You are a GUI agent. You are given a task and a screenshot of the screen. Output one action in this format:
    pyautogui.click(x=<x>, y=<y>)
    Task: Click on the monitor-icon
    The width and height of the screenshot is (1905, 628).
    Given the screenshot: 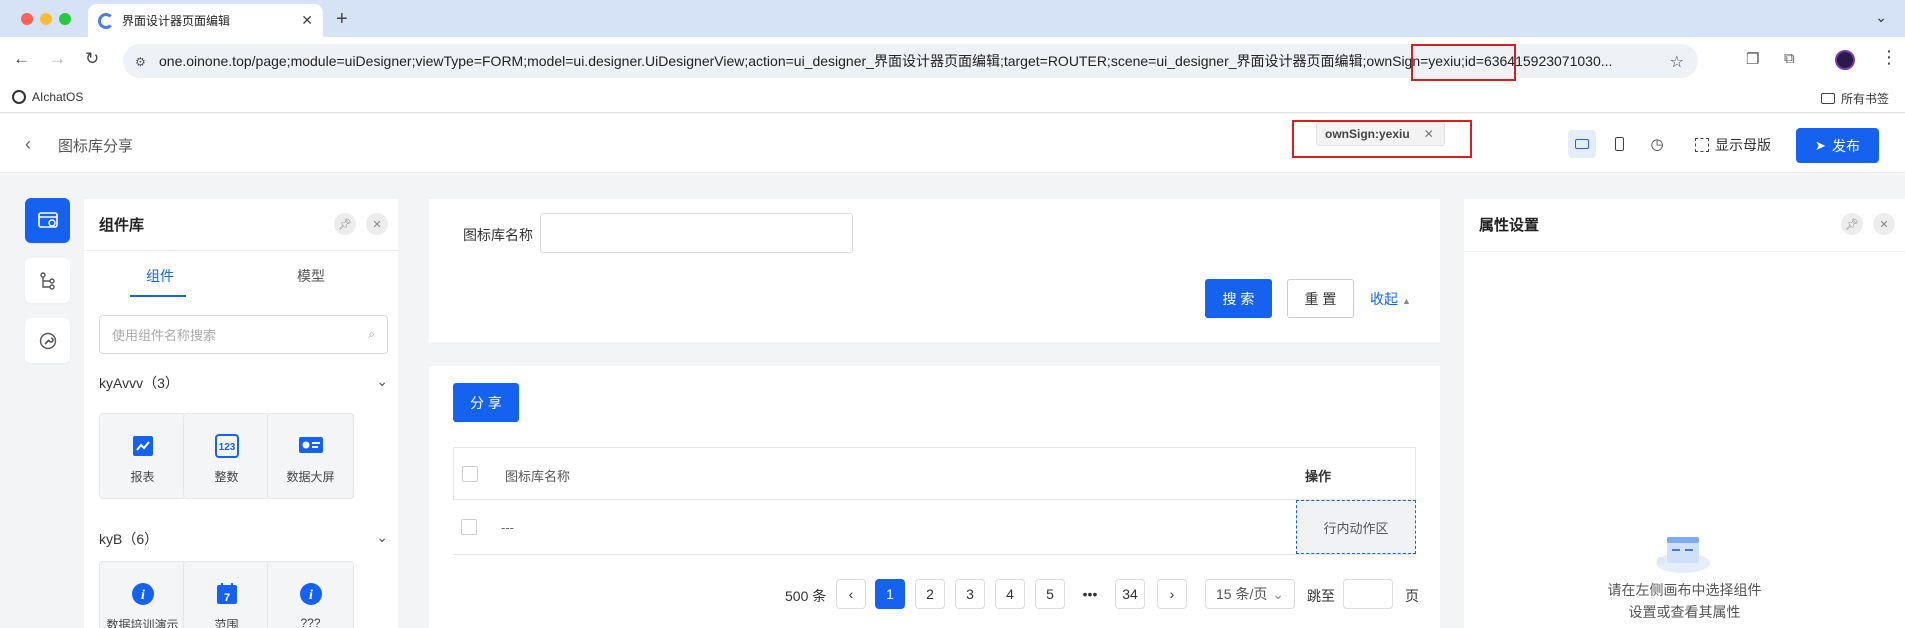 What is the action you would take?
    pyautogui.click(x=1582, y=144)
    